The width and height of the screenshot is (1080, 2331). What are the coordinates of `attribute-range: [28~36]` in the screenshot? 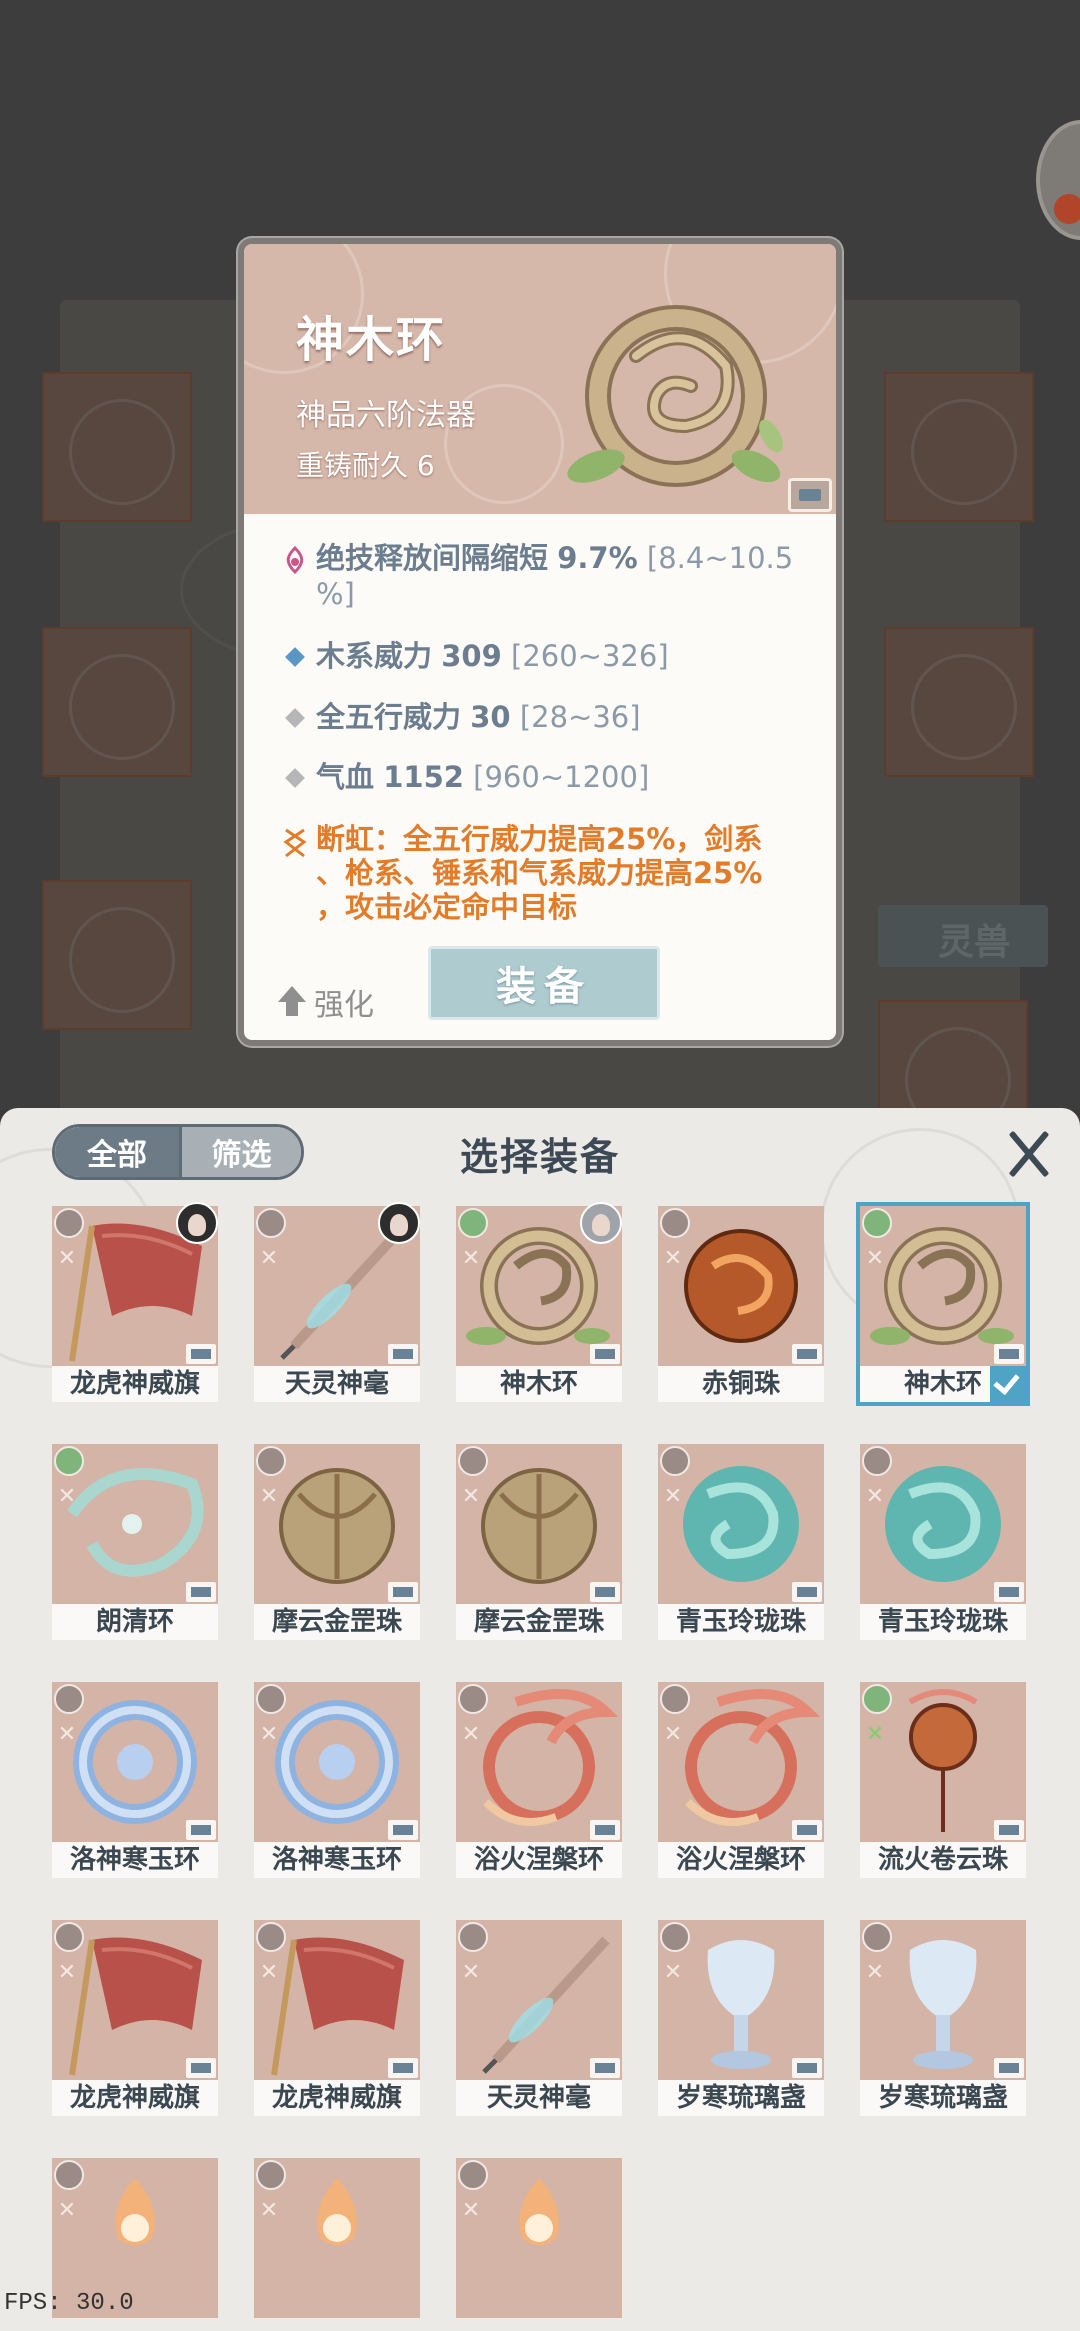 It's located at (580, 717).